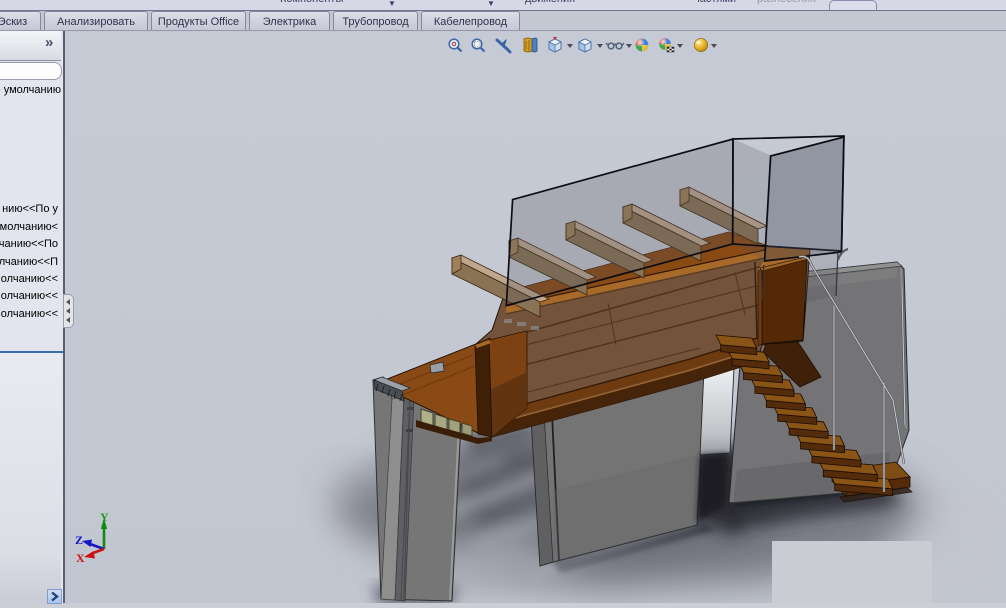 Image resolution: width=1006 pixels, height=608 pixels. What do you see at coordinates (79, 540) in the screenshot?
I see `svg-text: Z` at bounding box center [79, 540].